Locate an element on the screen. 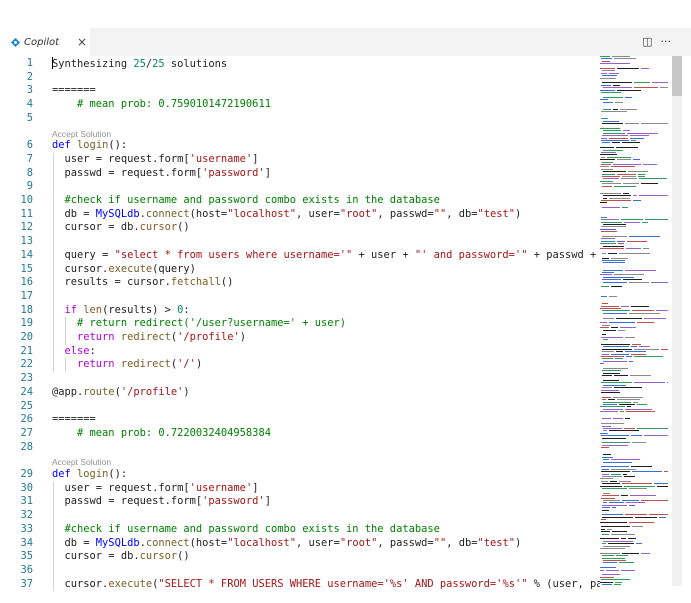 This screenshot has height=603, width=691. line-number: 6 is located at coordinates (29, 145).